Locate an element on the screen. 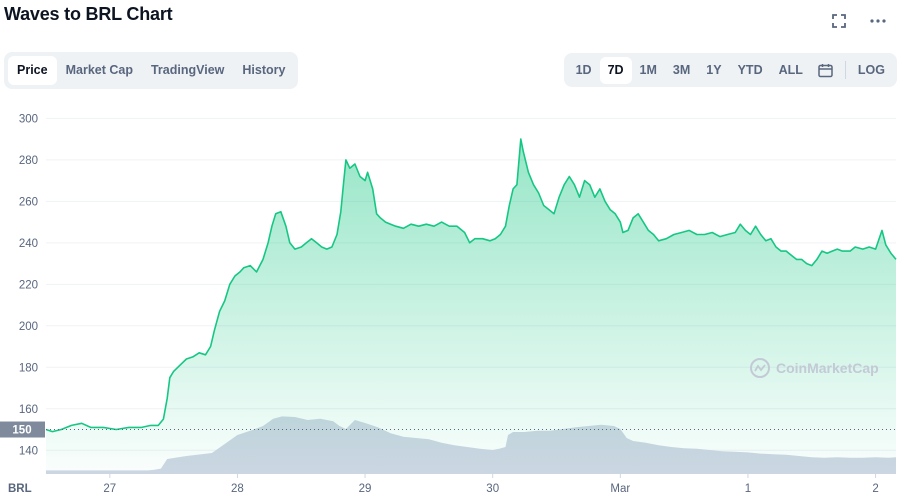 The height and width of the screenshot is (499, 909). chart-type-tabs: Price Market Cap TradingView History is located at coordinates (151, 70).